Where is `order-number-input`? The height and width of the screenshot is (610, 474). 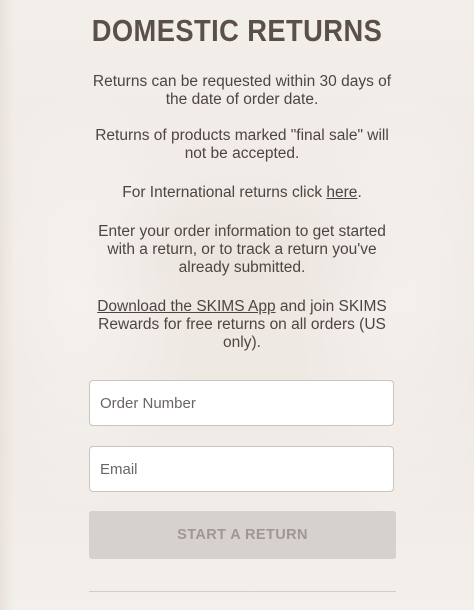 order-number-input is located at coordinates (245, 403).